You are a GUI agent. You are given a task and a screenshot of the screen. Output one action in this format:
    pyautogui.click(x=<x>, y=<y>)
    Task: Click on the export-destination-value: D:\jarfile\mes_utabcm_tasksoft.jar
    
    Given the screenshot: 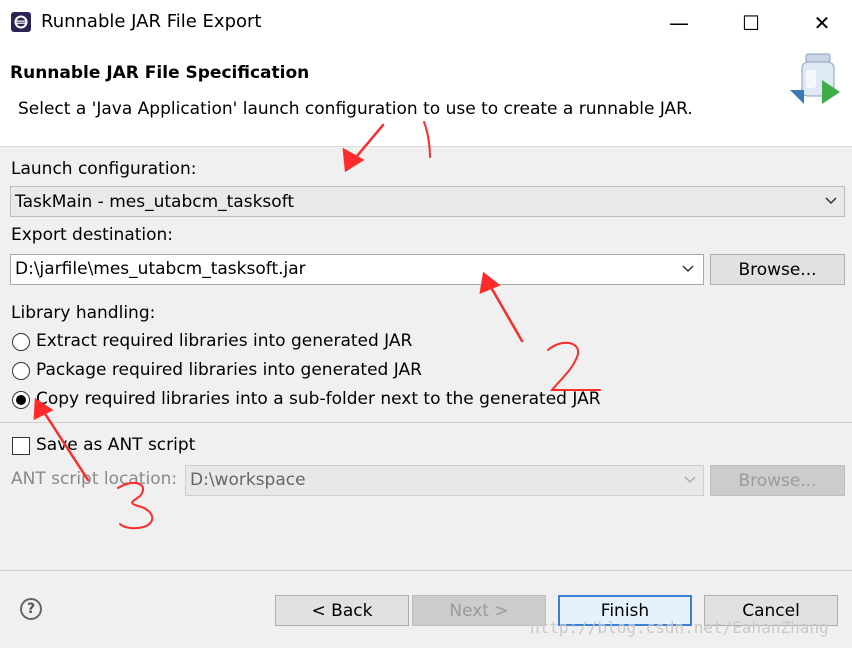 What is the action you would take?
    pyautogui.click(x=160, y=269)
    